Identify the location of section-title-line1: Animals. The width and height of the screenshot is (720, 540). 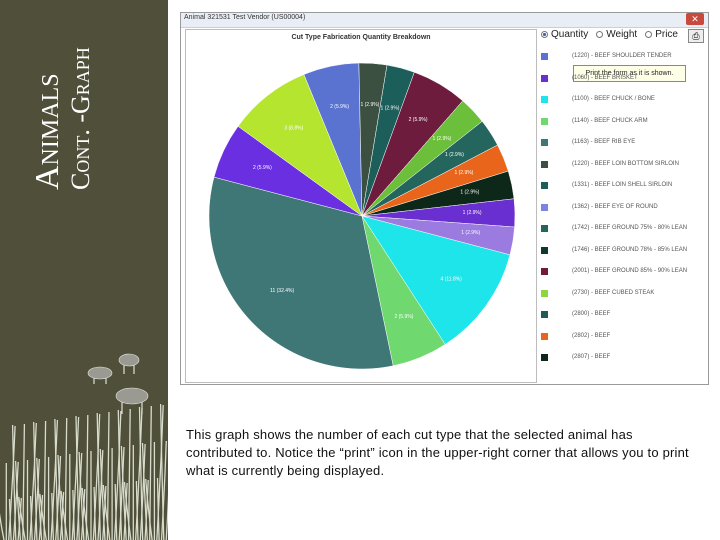
(47, 131).